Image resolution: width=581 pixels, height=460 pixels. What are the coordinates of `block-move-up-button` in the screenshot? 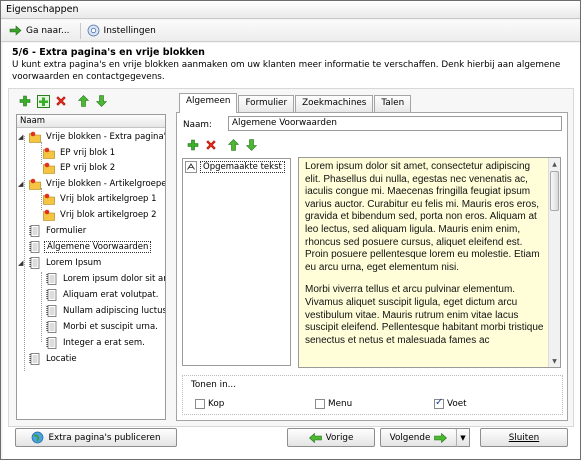 It's located at (233, 145).